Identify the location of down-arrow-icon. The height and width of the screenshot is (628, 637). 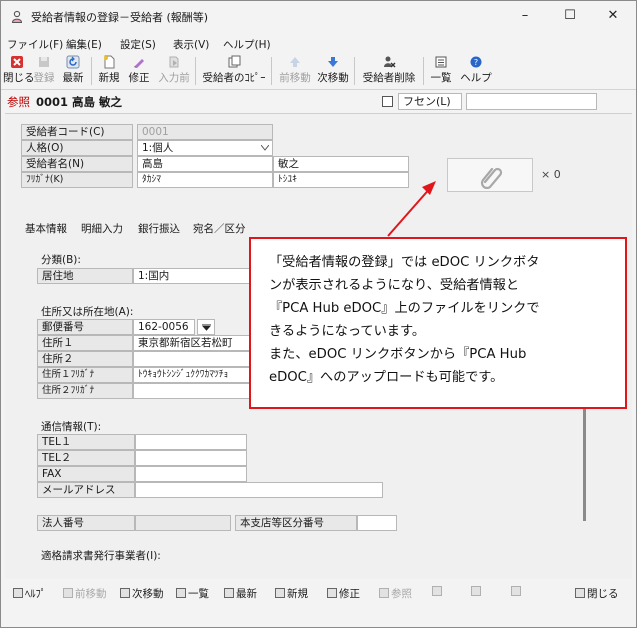
(333, 62).